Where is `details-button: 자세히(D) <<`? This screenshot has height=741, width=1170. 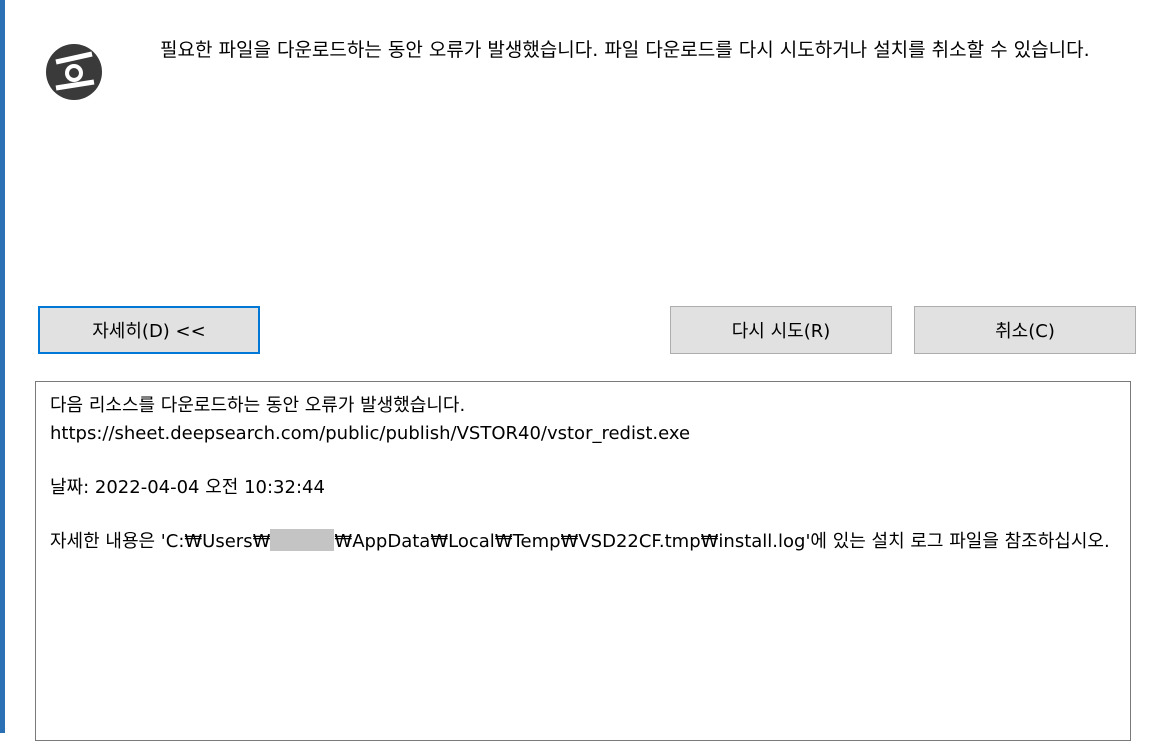 details-button: 자세히(D) << is located at coordinates (149, 330).